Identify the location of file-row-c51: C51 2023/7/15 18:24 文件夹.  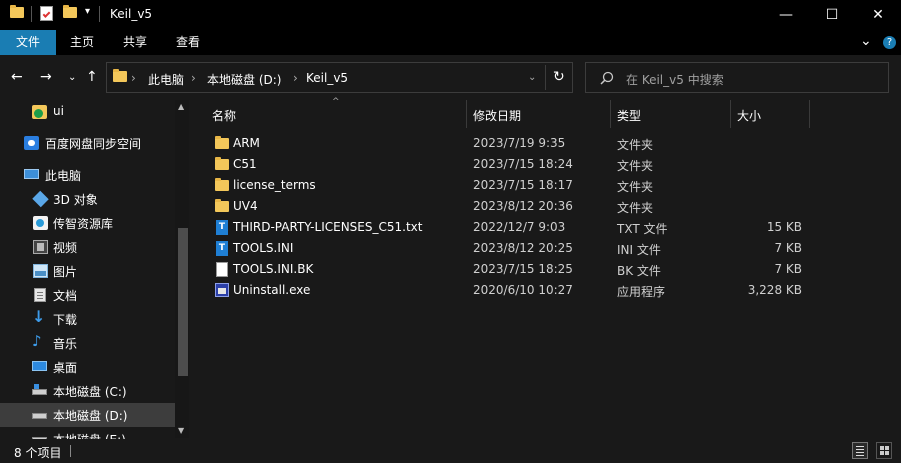
(520, 164).